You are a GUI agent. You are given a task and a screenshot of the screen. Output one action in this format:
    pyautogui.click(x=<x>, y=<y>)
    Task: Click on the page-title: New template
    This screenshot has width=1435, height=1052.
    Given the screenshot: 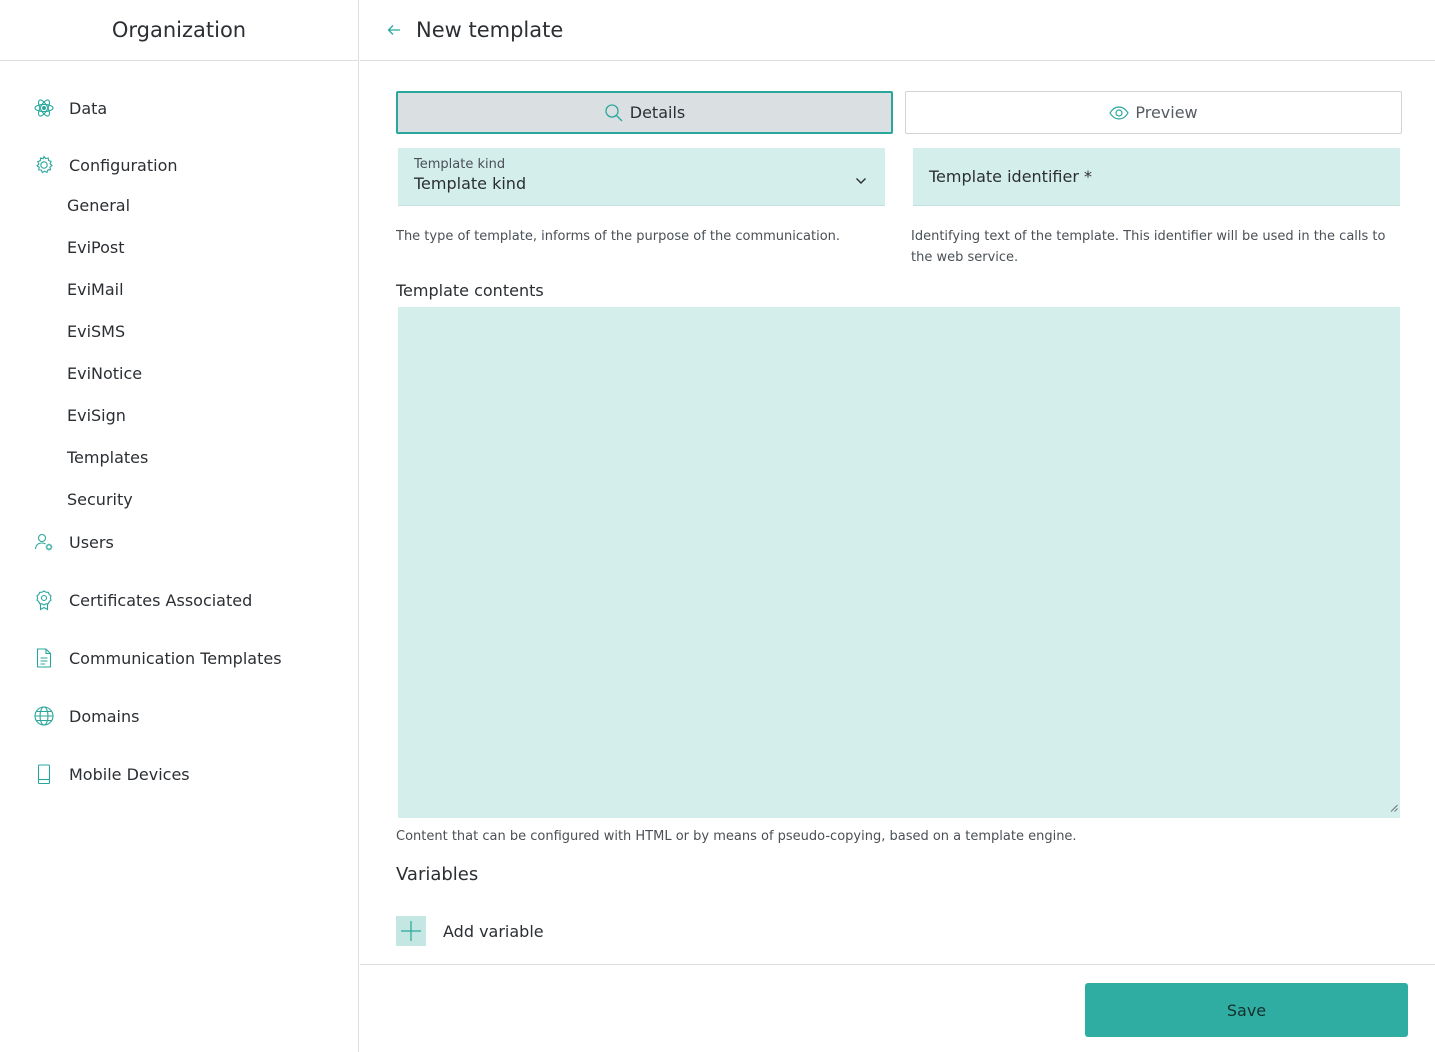 What is the action you would take?
    pyautogui.click(x=490, y=30)
    